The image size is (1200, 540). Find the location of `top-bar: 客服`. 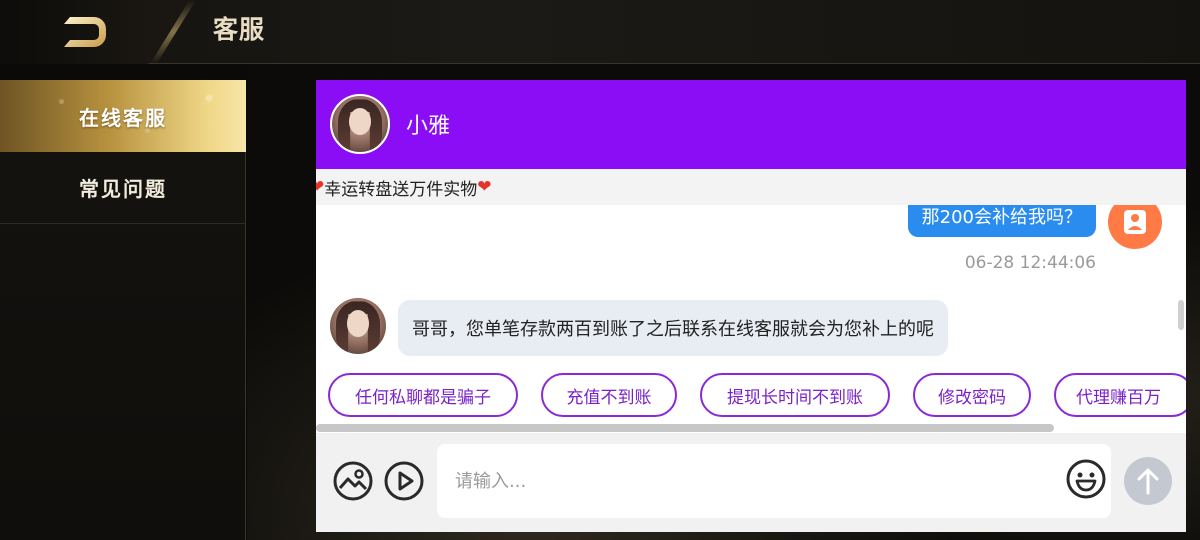

top-bar: 客服 is located at coordinates (600, 32).